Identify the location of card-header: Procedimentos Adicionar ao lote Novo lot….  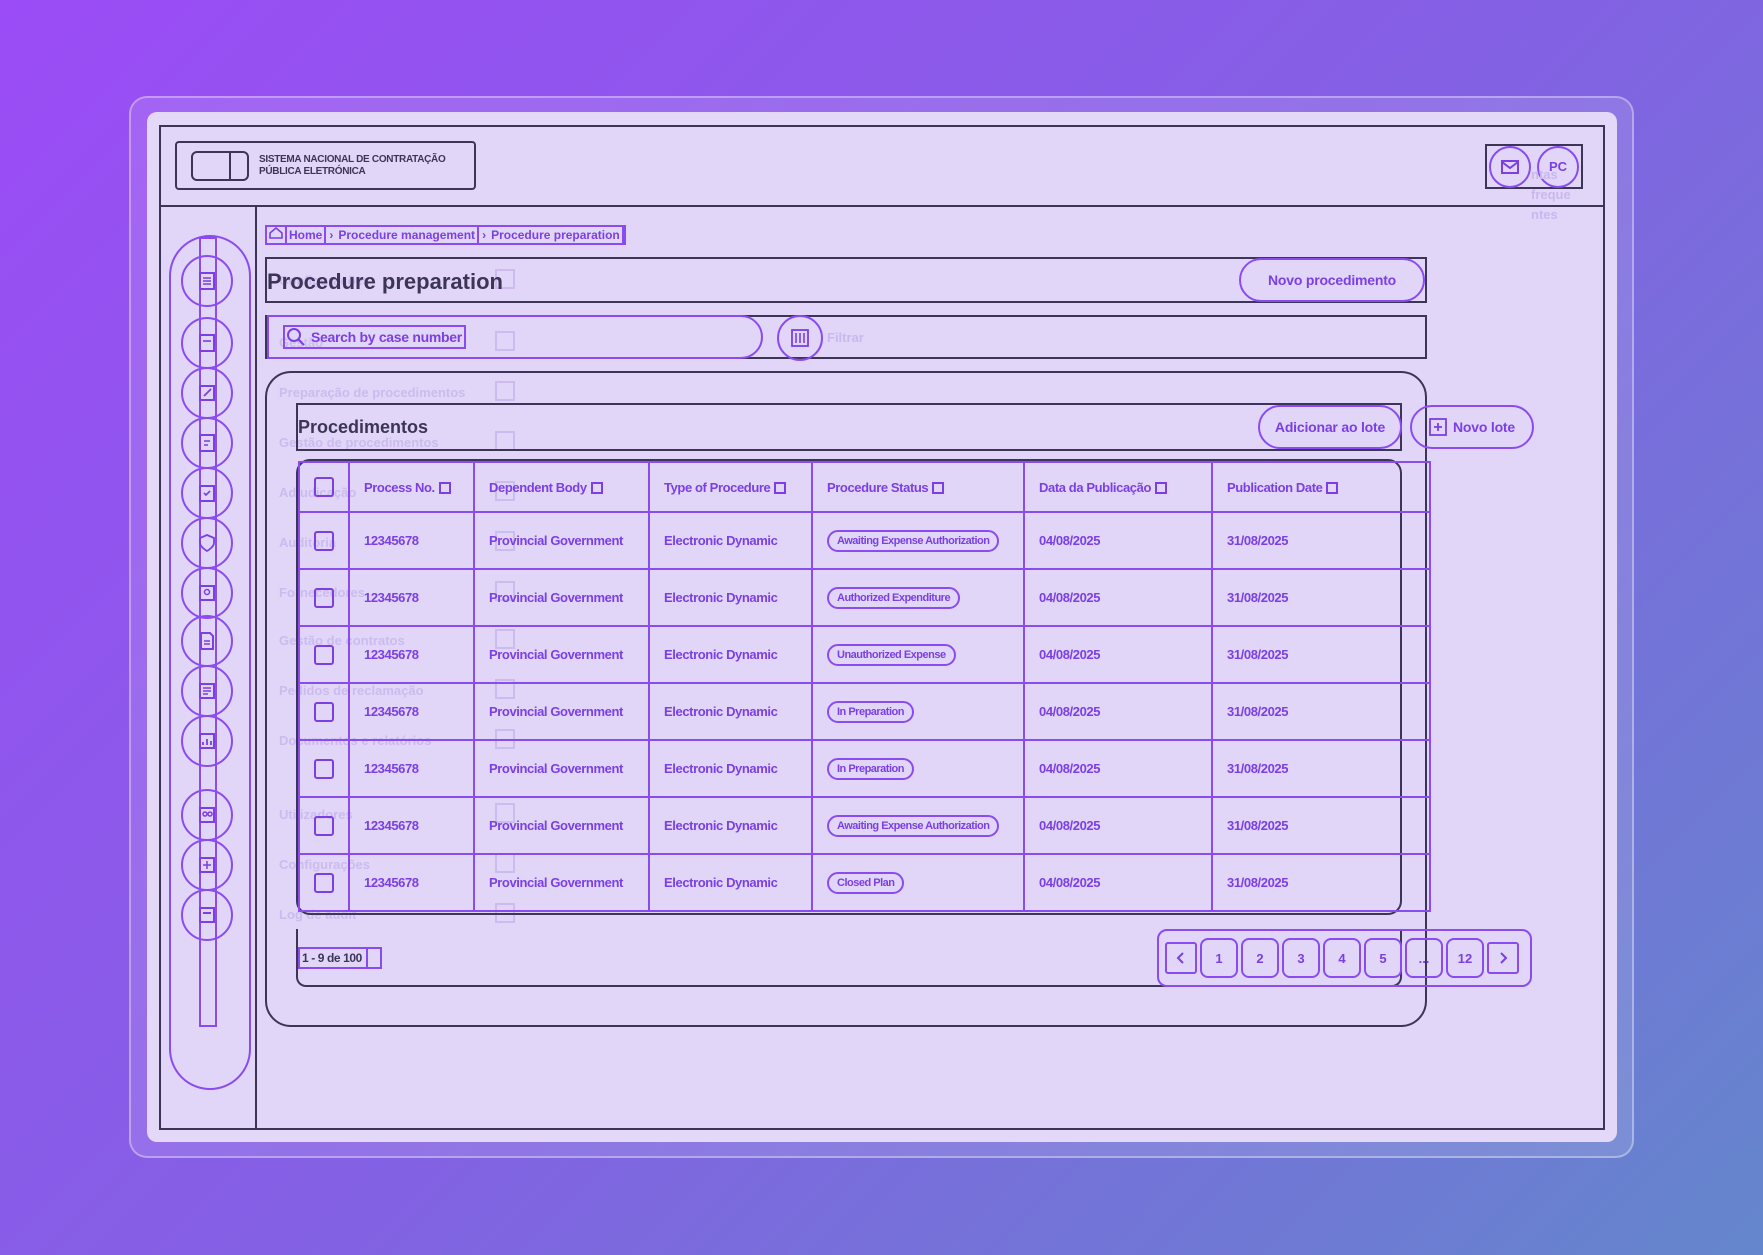
(915, 427).